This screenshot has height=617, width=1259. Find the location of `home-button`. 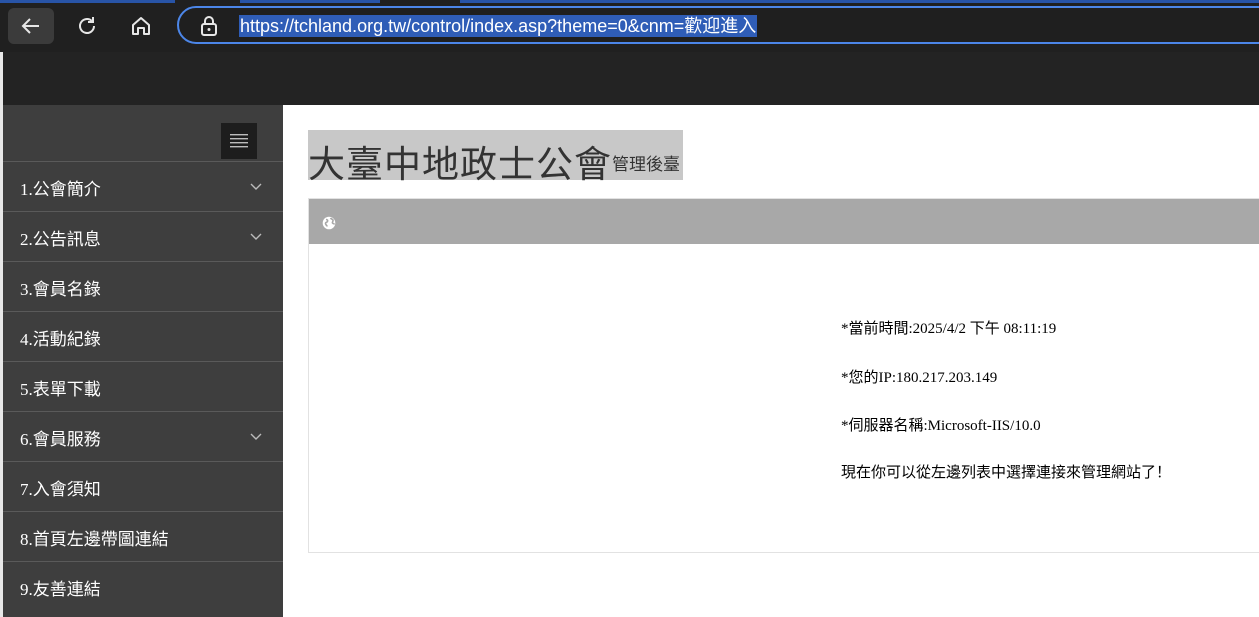

home-button is located at coordinates (141, 26).